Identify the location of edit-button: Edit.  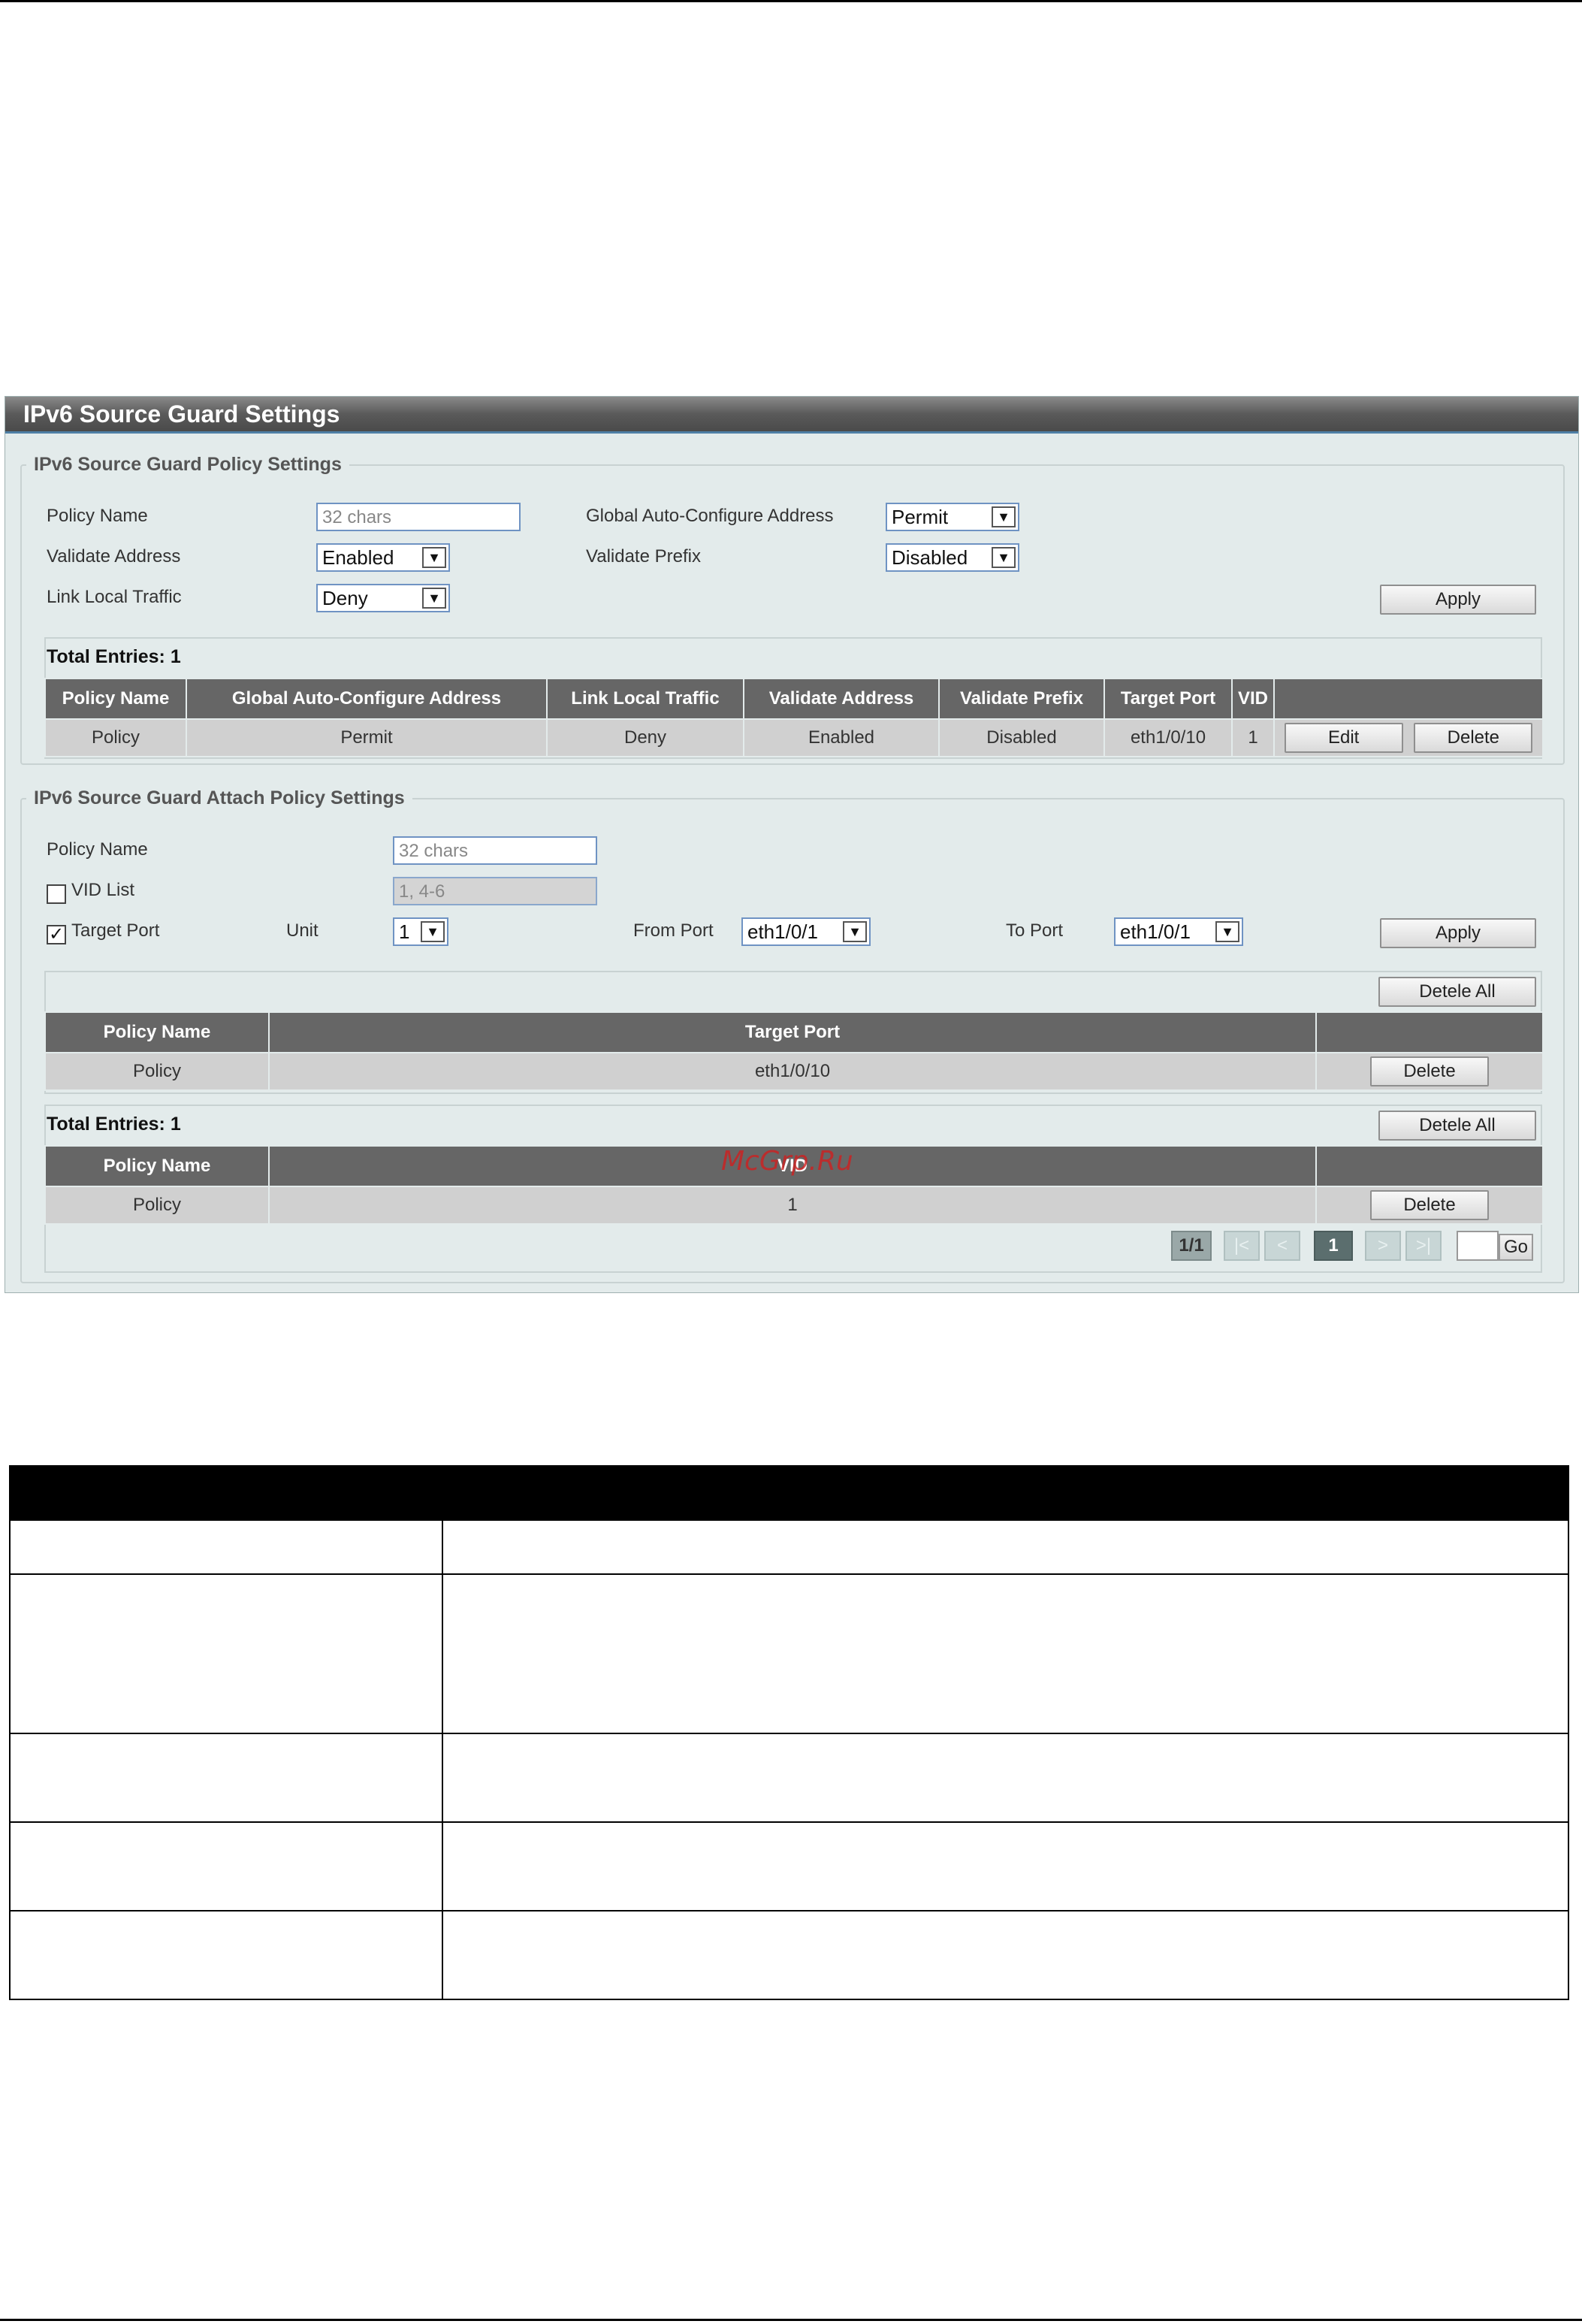
(1343, 738).